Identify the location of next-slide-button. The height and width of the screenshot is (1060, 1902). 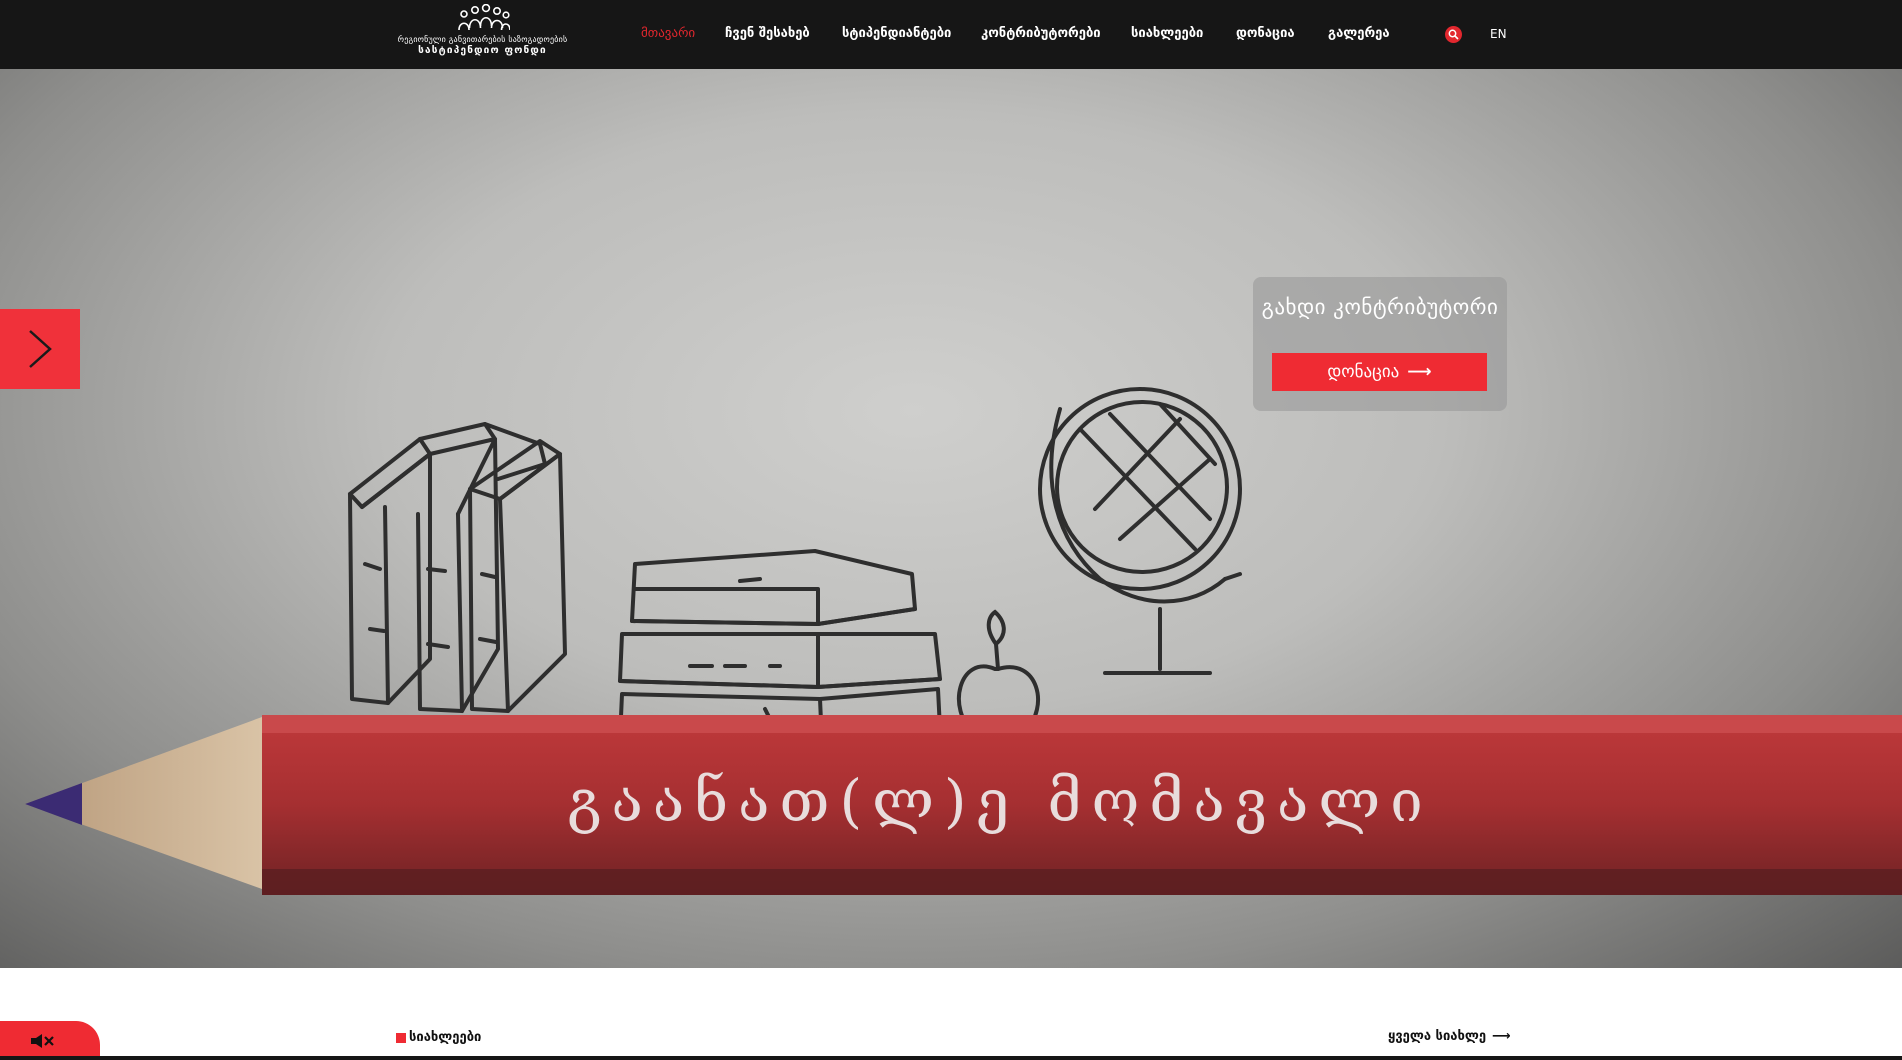
(40, 349).